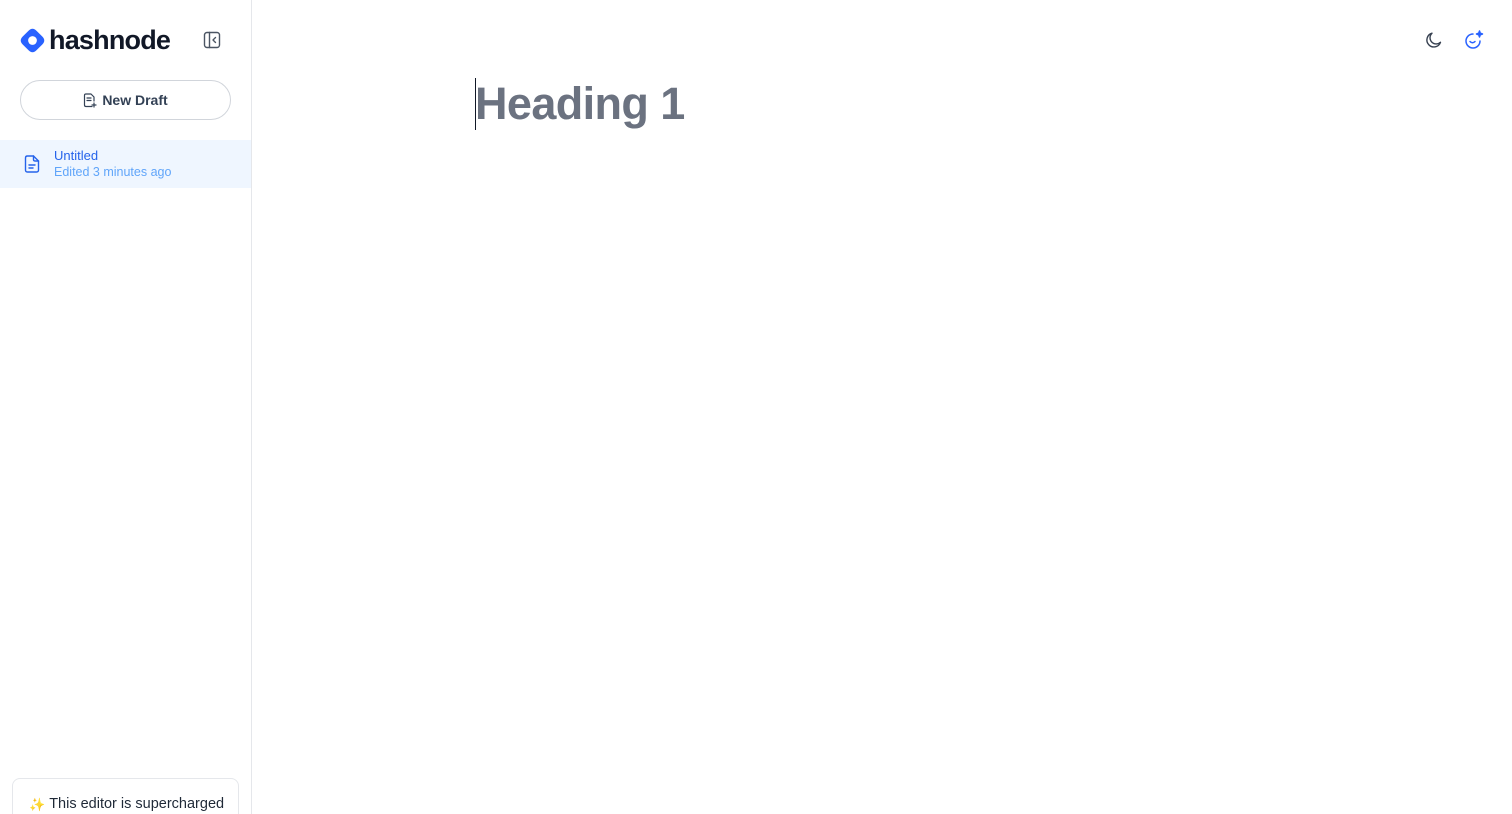 The image size is (1512, 814). I want to click on sparkle-icon: ✨, so click(37, 804).